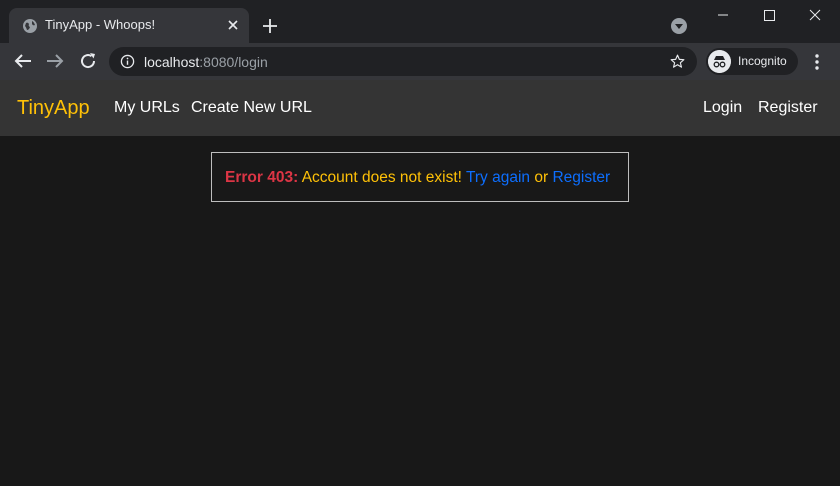 Image resolution: width=840 pixels, height=486 pixels. Describe the element at coordinates (420, 21) in the screenshot. I see `browser-tab-strip: TinyApp - Whoops!` at that location.